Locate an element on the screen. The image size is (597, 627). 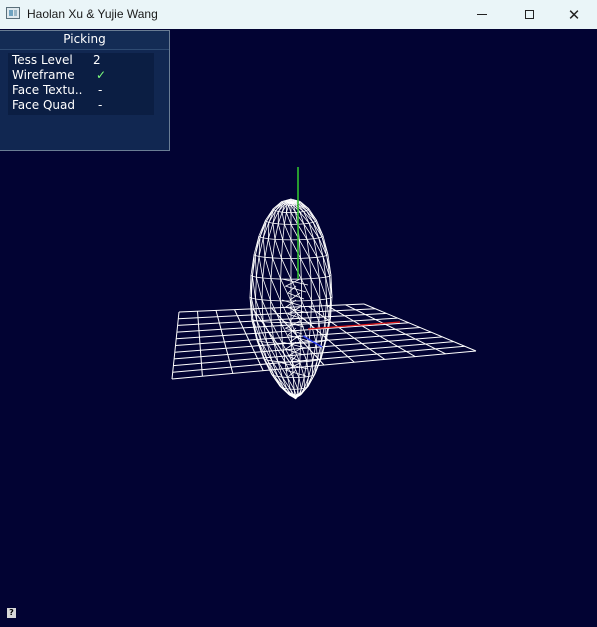
face-quad-label: Face Quad is located at coordinates (43, 105).